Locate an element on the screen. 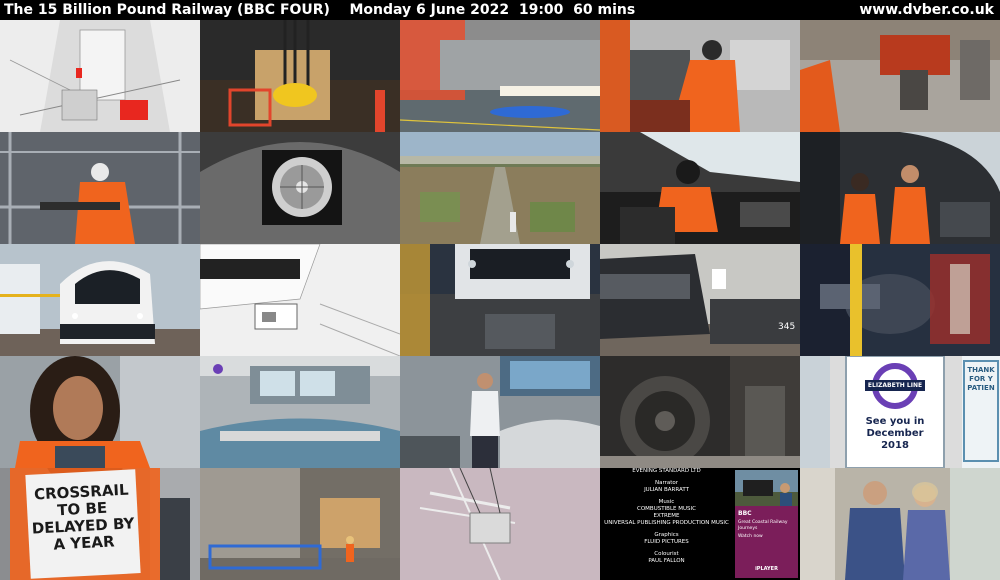  credits-heading: EVENING STANDARD LTD is located at coordinates (666, 471).